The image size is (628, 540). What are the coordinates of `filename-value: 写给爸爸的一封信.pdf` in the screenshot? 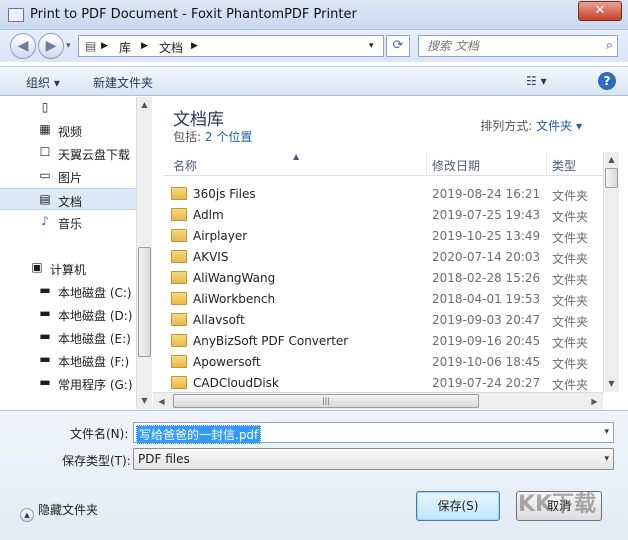 It's located at (199, 434).